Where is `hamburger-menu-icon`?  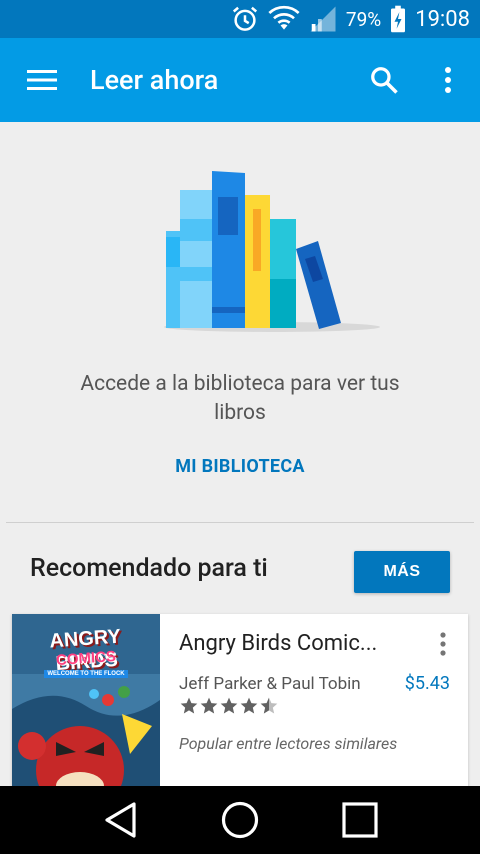
hamburger-menu-icon is located at coordinates (42, 80).